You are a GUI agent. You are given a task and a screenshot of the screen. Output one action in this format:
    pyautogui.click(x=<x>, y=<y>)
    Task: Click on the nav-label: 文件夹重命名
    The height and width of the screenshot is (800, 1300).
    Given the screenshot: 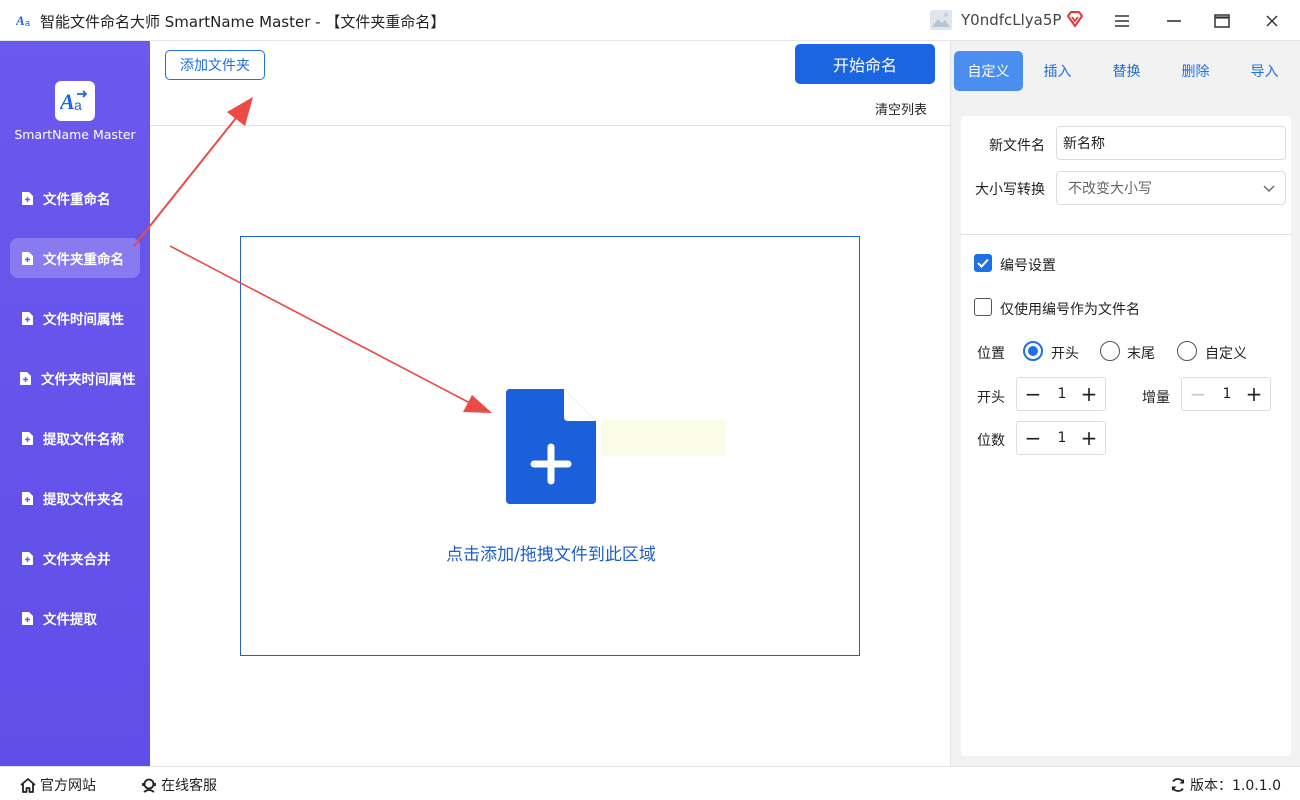 What is the action you would take?
    pyautogui.click(x=83, y=260)
    